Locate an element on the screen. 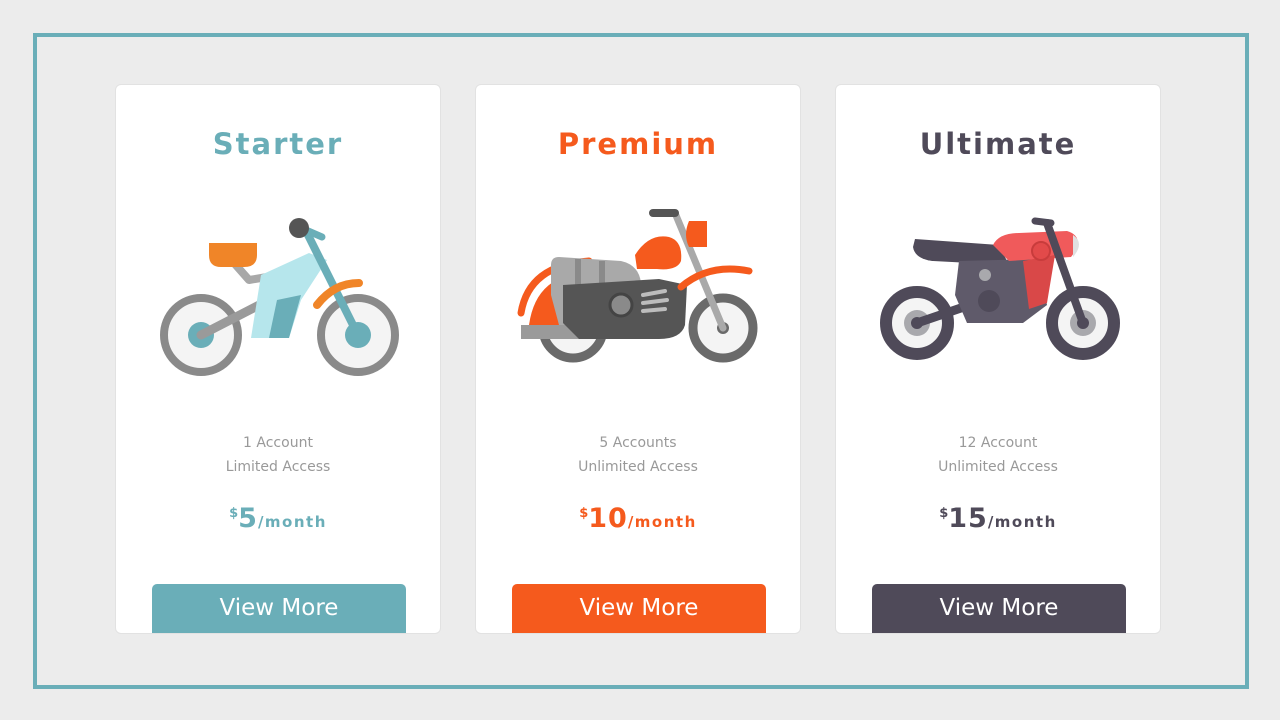 The height and width of the screenshot is (720, 1280). plan-title: Premium is located at coordinates (638, 144).